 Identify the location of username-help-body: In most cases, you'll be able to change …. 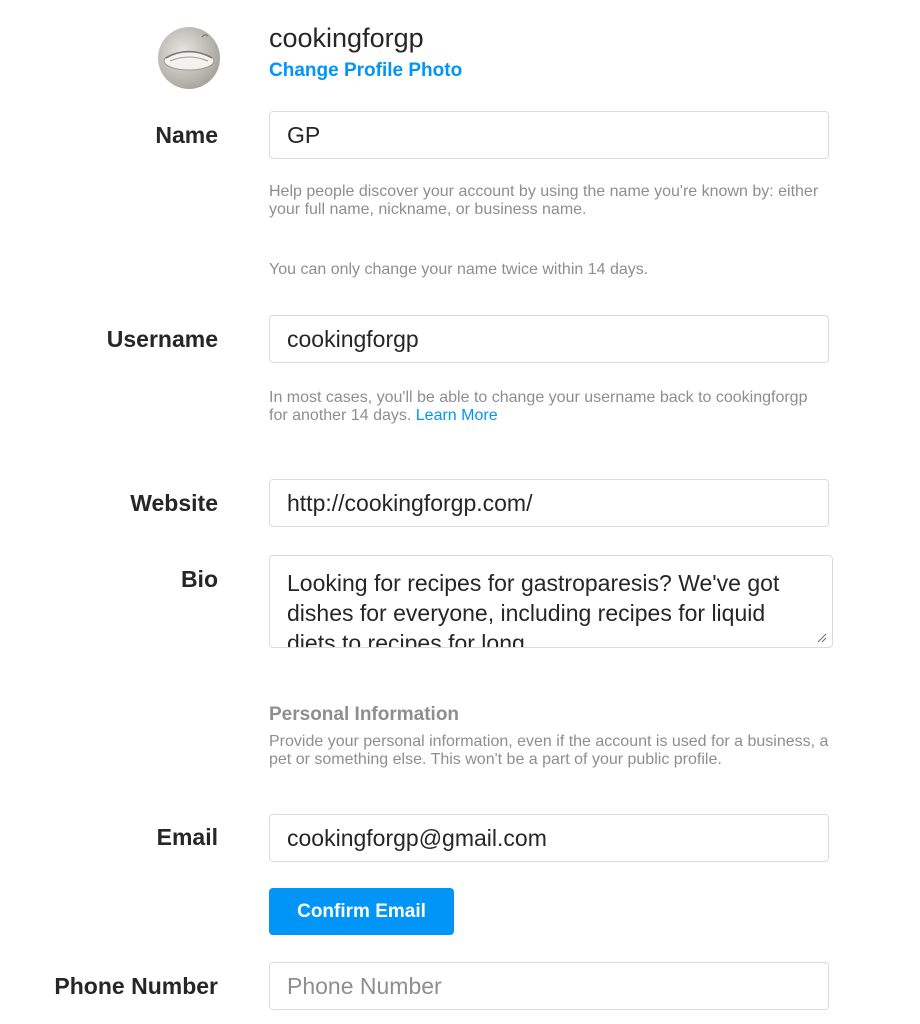
(538, 406).